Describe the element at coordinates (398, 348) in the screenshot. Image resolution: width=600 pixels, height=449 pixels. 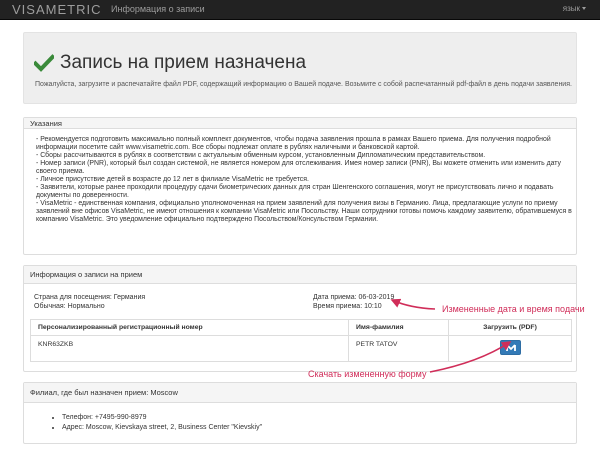
I see `name-cell: PETR TATOV` at that location.